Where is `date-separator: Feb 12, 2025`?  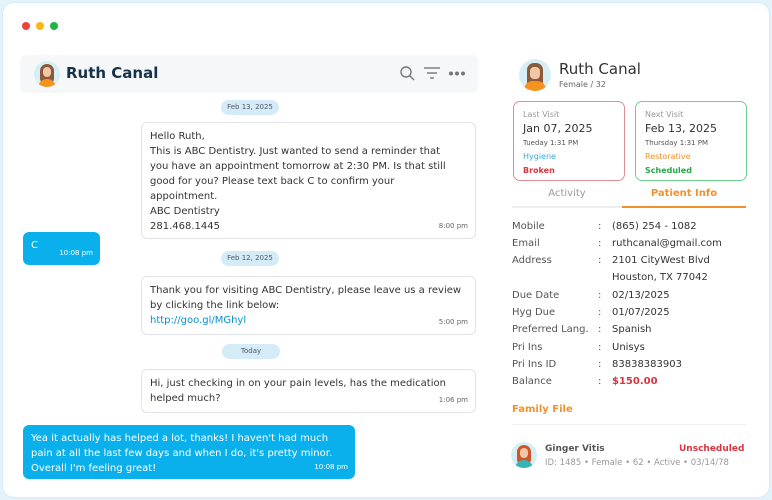
date-separator: Feb 12, 2025 is located at coordinates (250, 258).